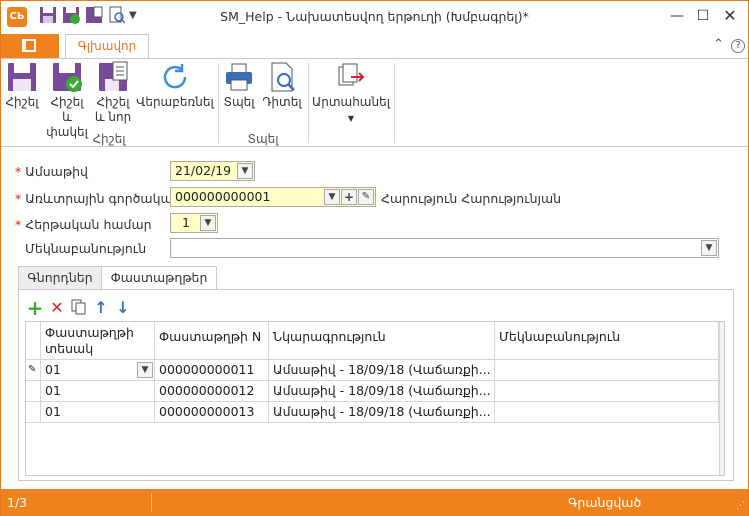  Describe the element at coordinates (212, 391) in the screenshot. I see `table-cell-number: 000000000012` at that location.